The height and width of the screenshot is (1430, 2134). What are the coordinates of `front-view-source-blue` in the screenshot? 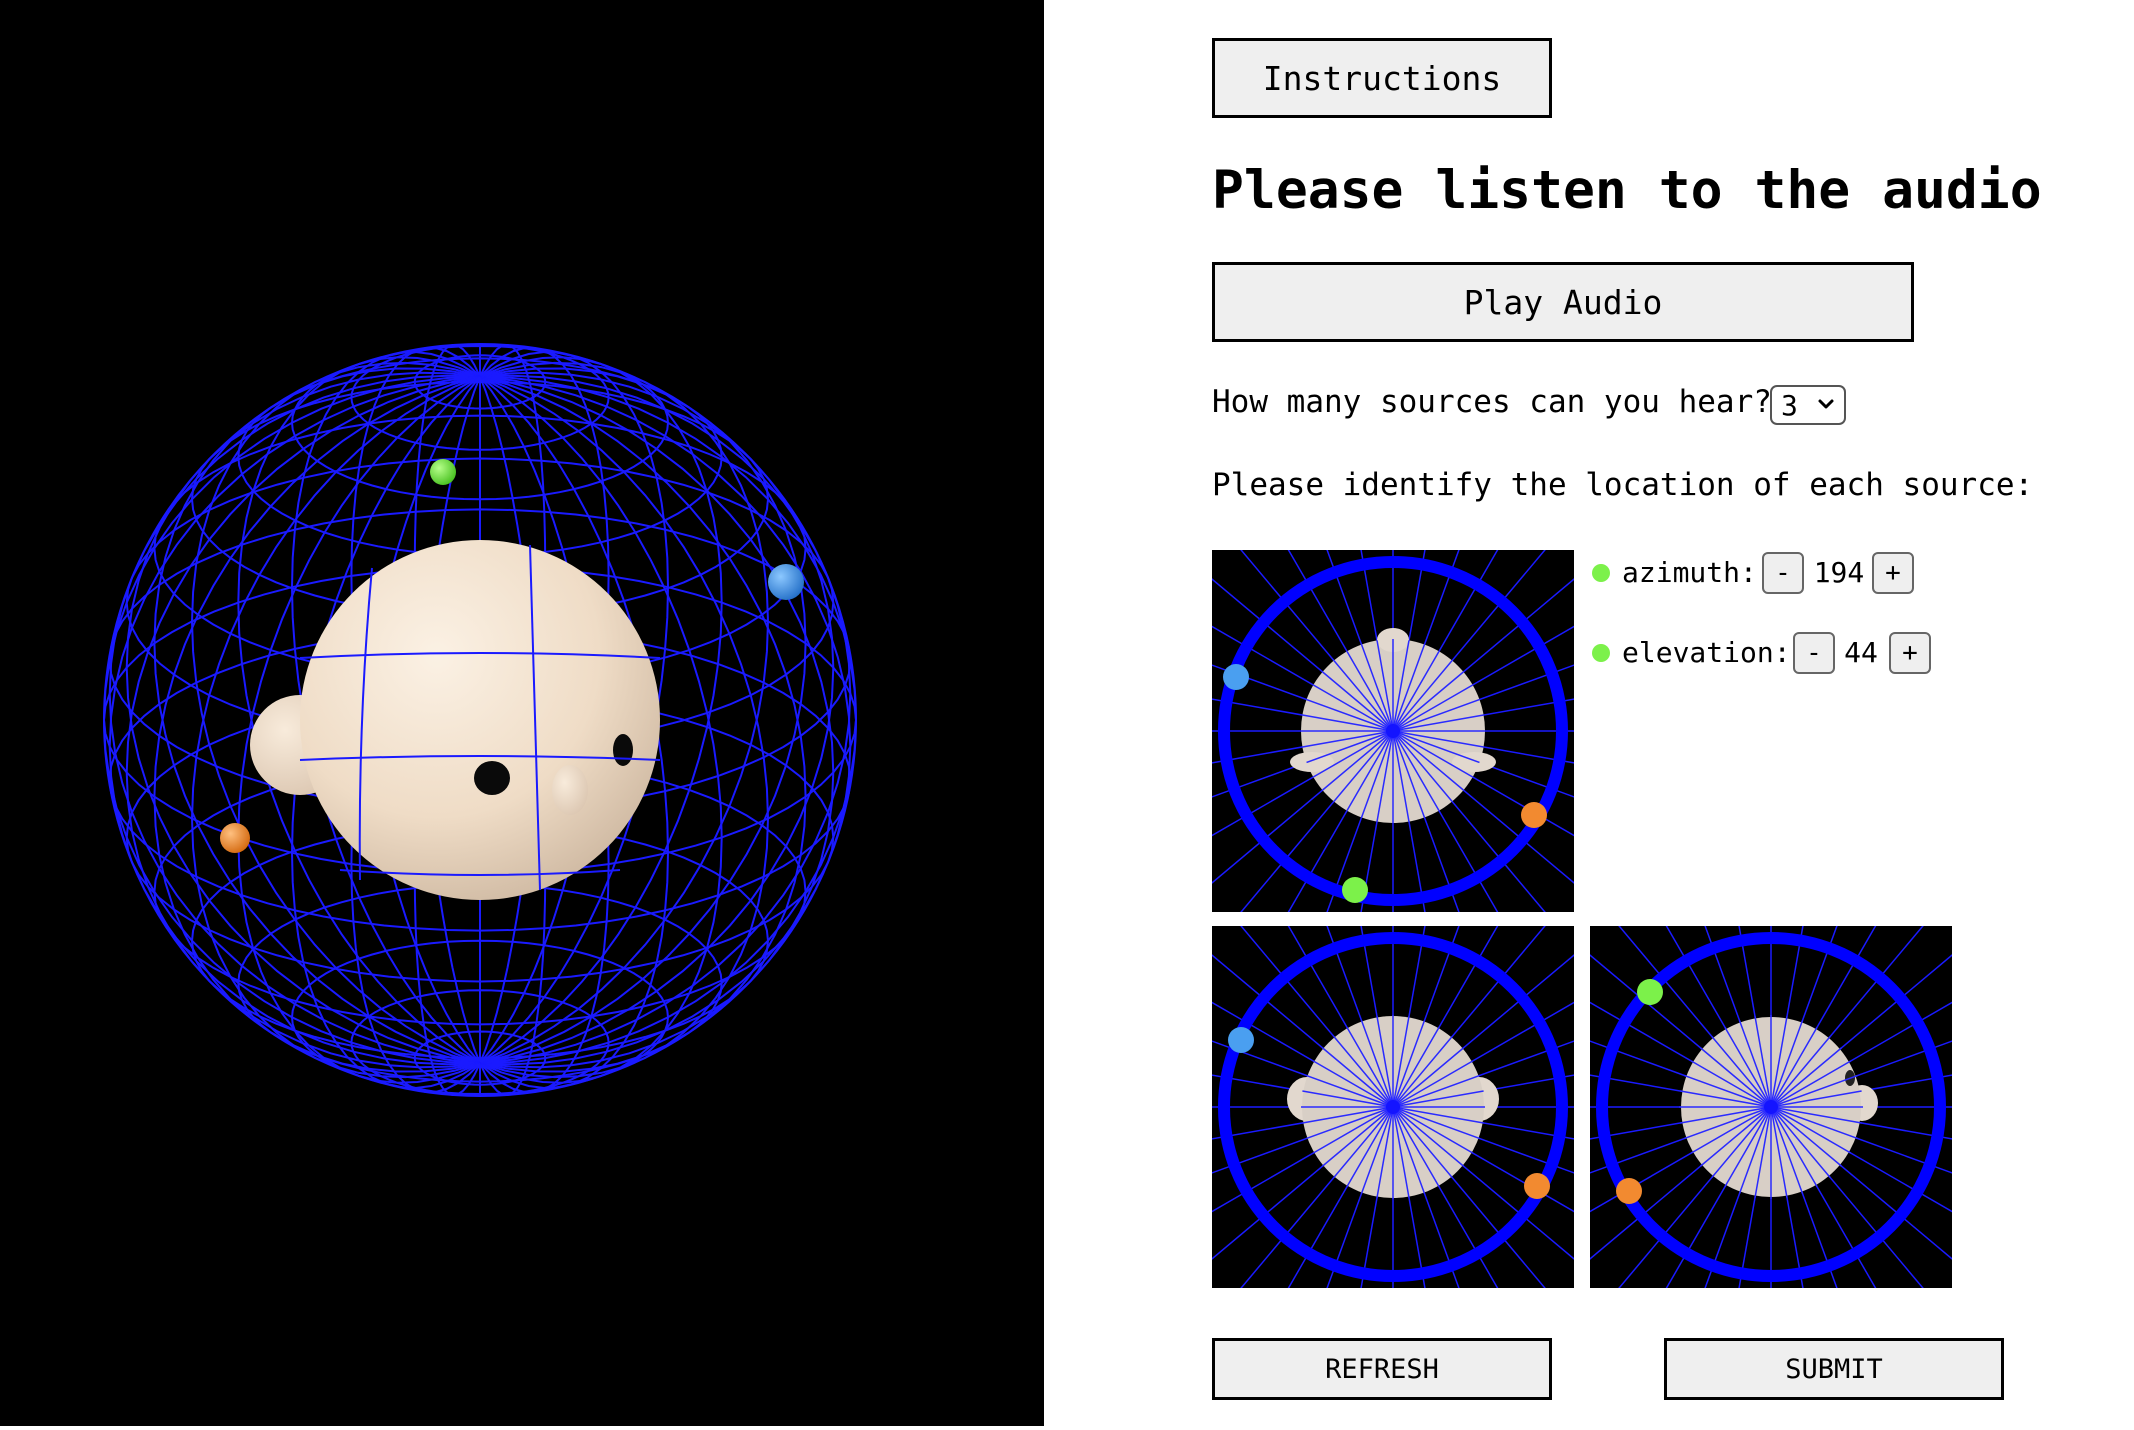 It's located at (1241, 1040).